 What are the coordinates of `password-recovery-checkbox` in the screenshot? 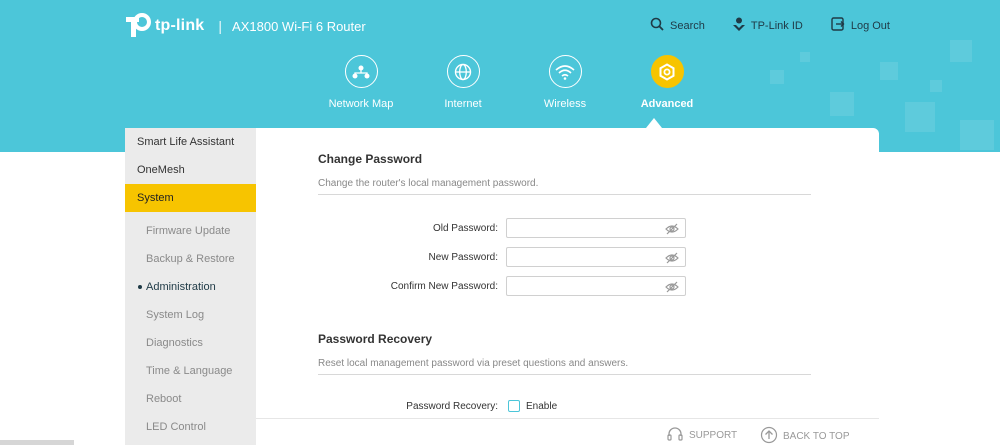 It's located at (514, 406).